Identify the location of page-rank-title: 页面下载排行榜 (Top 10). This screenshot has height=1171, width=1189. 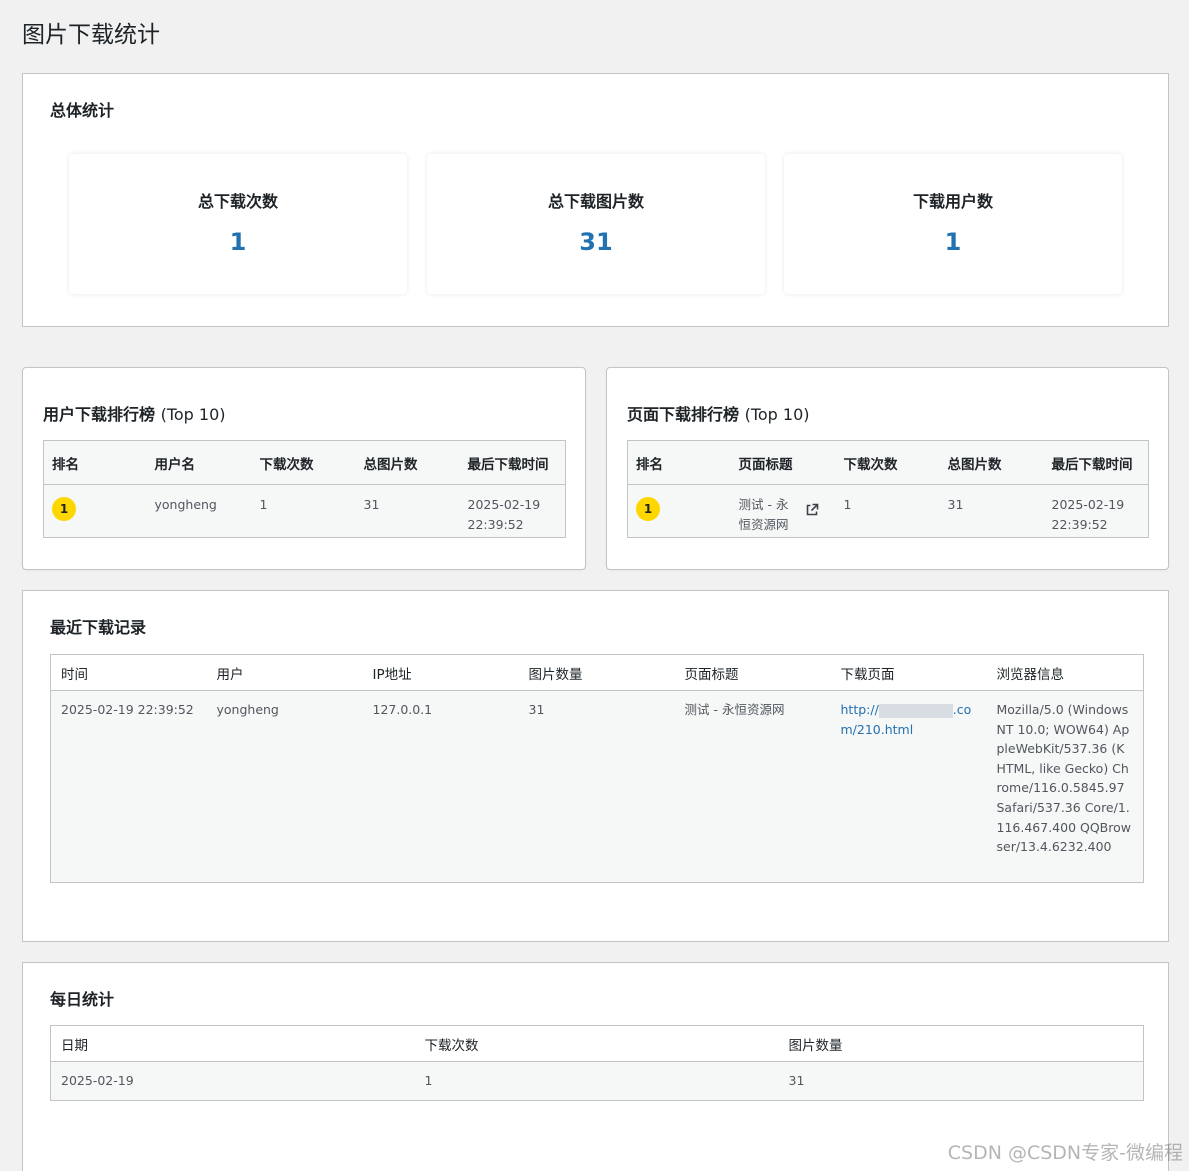
(718, 415).